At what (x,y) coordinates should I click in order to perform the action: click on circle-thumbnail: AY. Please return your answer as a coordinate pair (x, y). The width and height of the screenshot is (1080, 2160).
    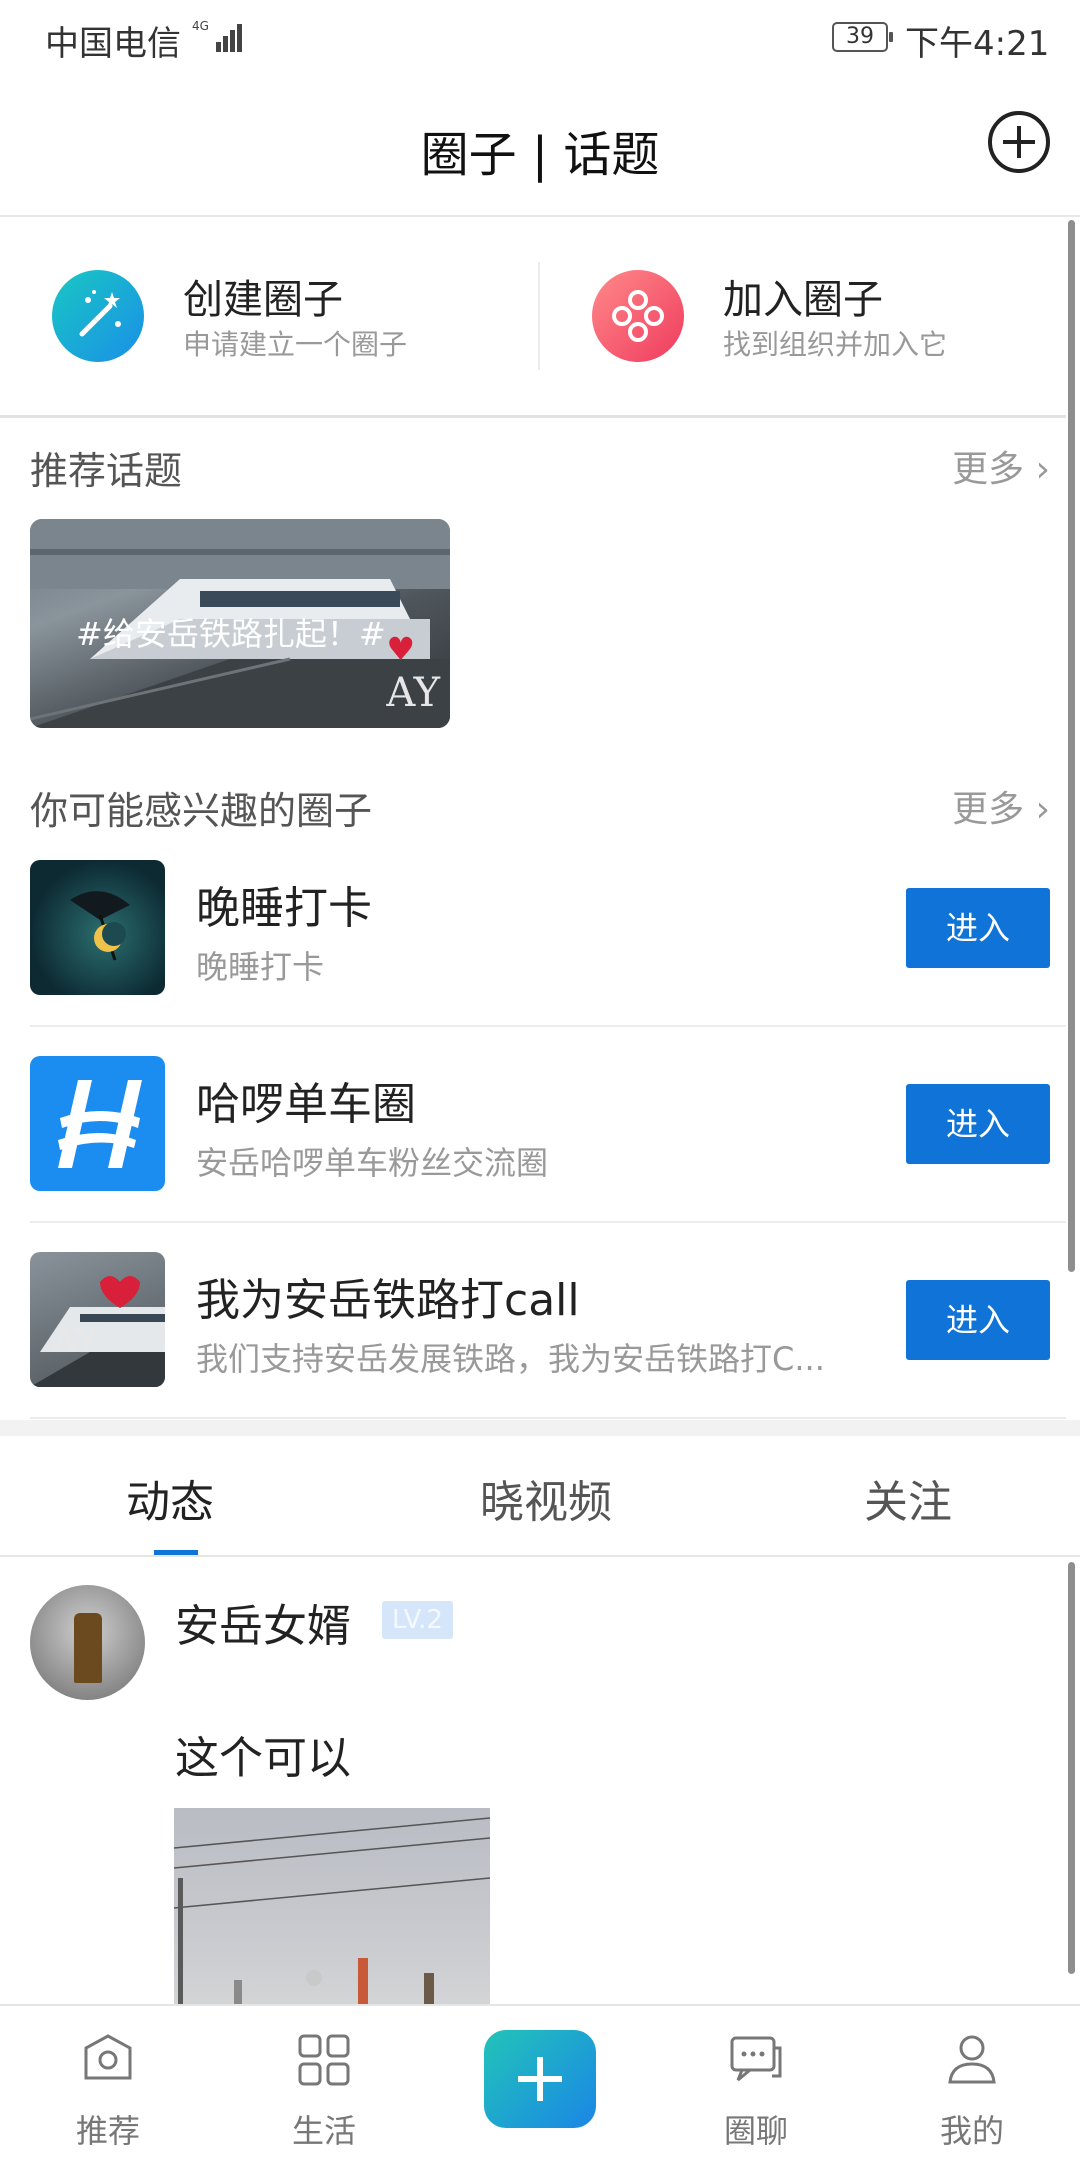
    Looking at the image, I should click on (97, 1319).